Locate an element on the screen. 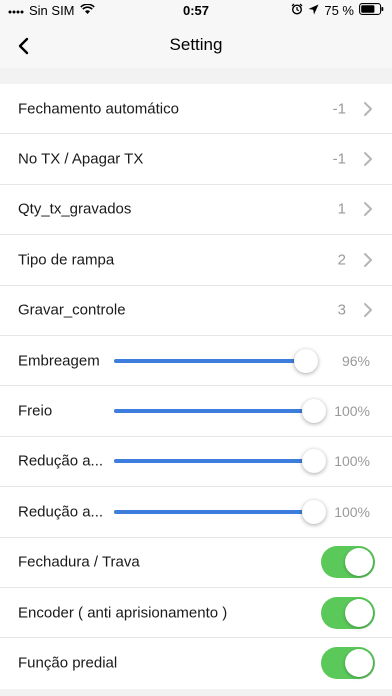  setting-value: 1 is located at coordinates (341, 209).